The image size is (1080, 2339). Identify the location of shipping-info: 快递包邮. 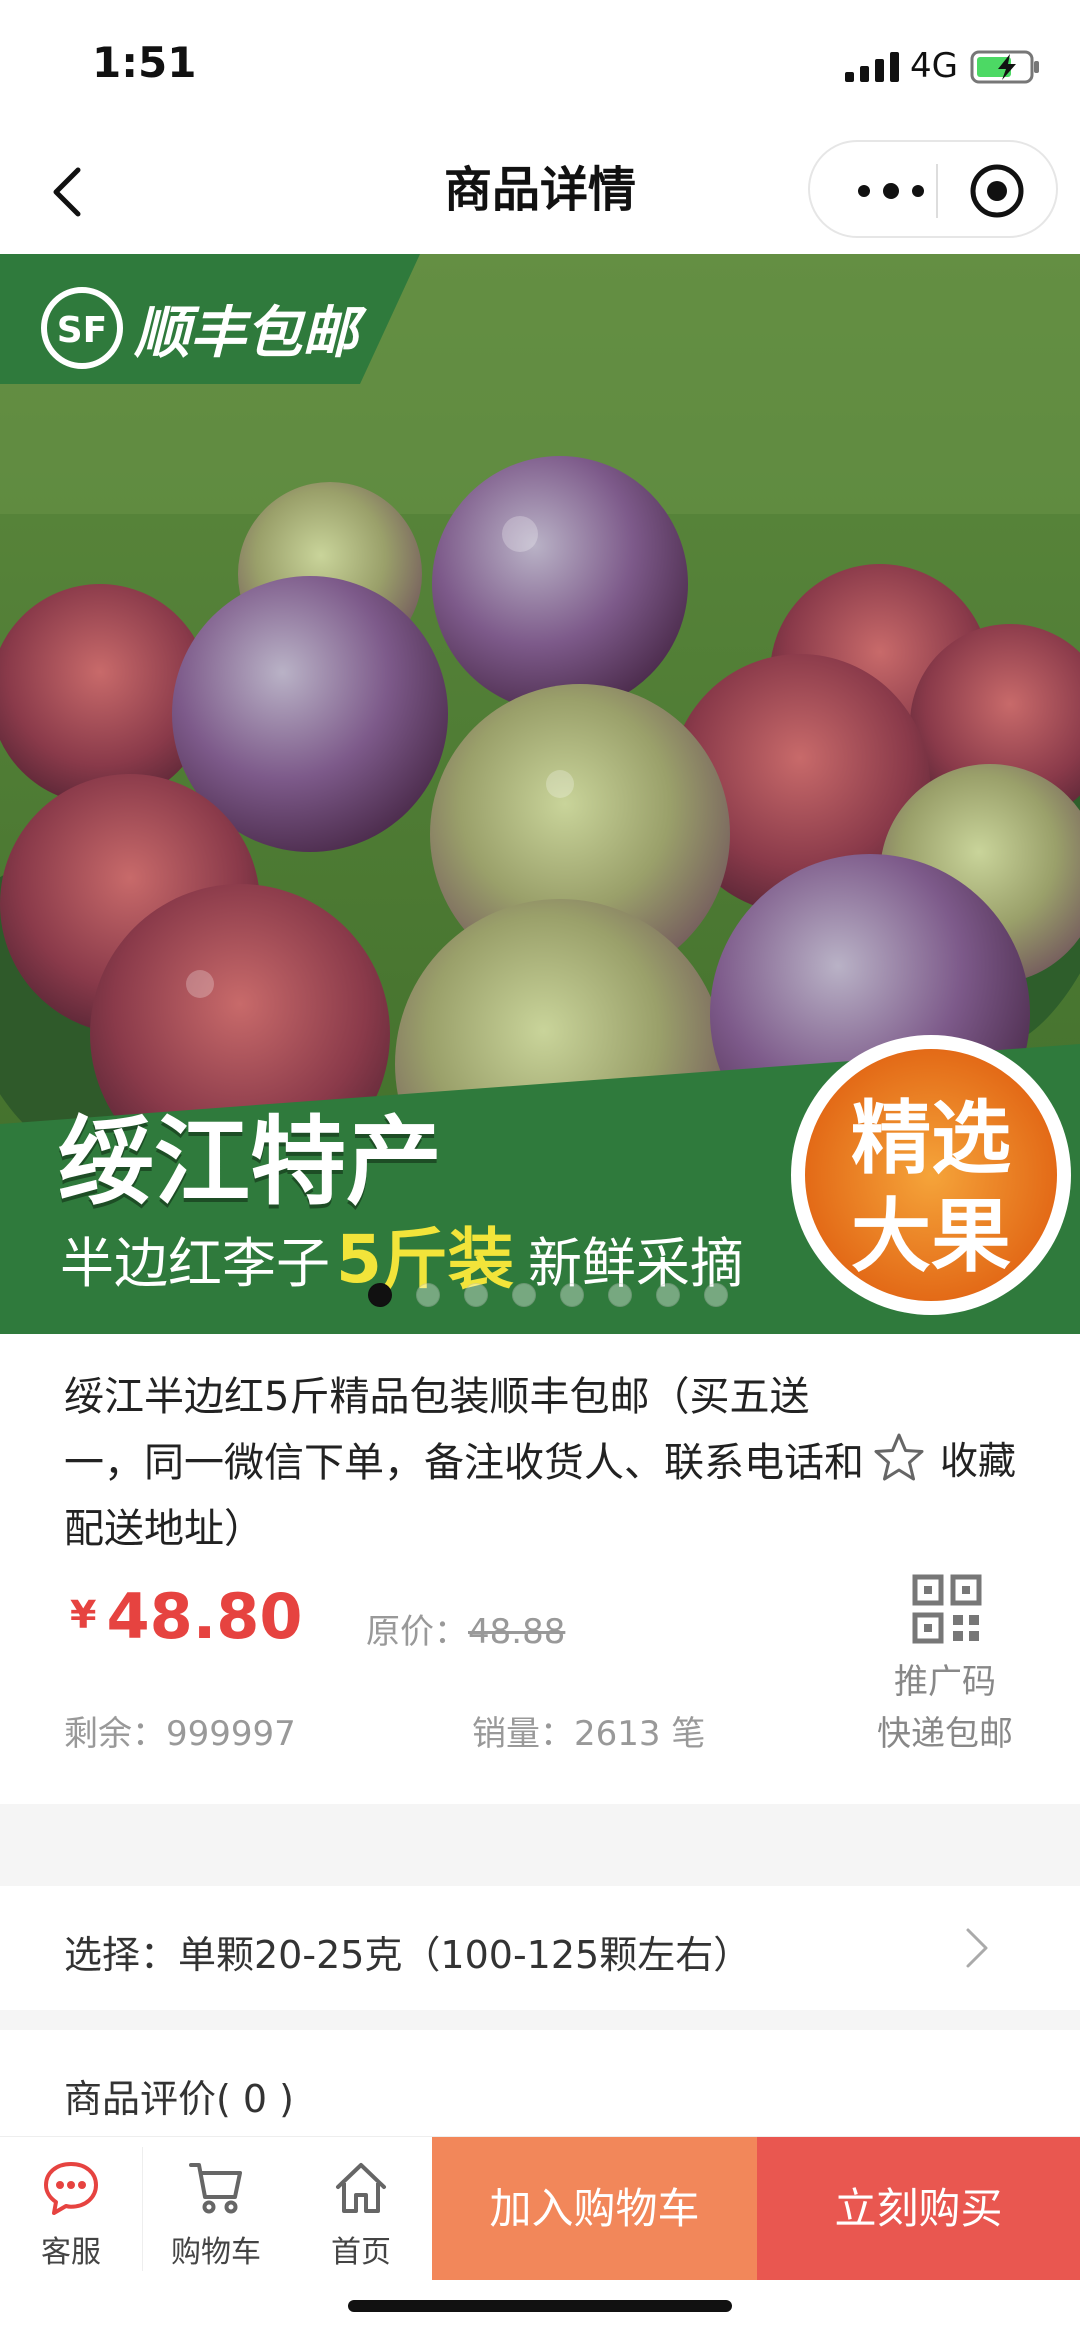
(945, 1734).